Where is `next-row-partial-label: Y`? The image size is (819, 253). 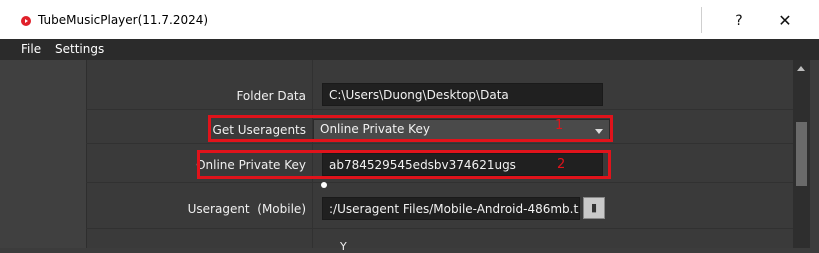 next-row-partial-label: Y is located at coordinates (343, 246).